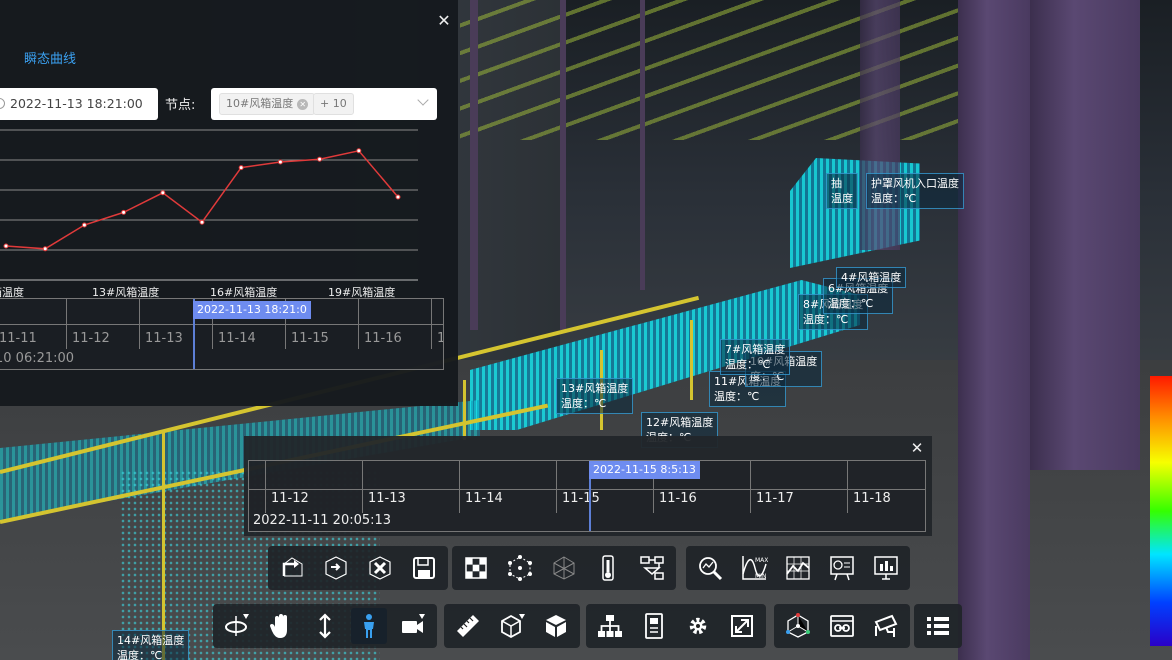  I want to click on arrow-corner-button, so click(292, 568).